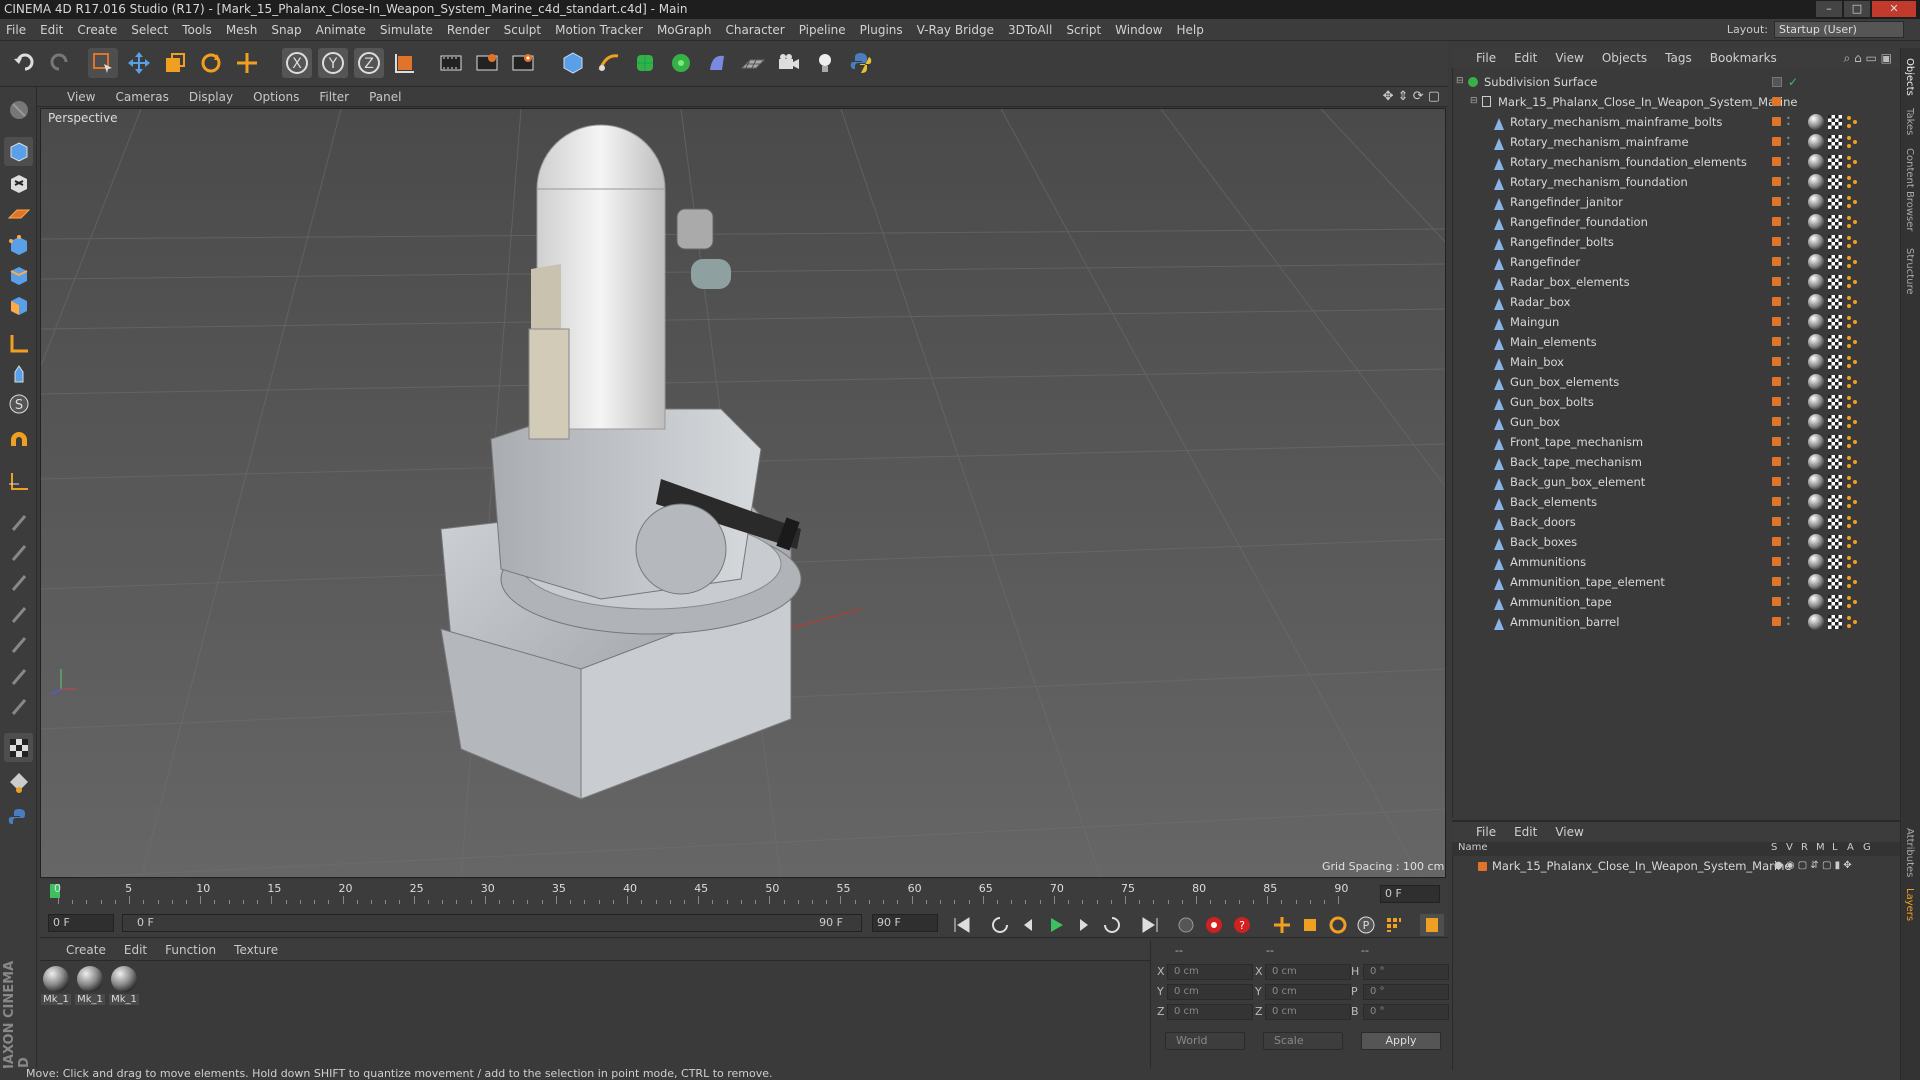 The height and width of the screenshot is (1080, 1920). What do you see at coordinates (1676, 202) in the screenshot?
I see `object-row: Rangefinder_janitor • •` at bounding box center [1676, 202].